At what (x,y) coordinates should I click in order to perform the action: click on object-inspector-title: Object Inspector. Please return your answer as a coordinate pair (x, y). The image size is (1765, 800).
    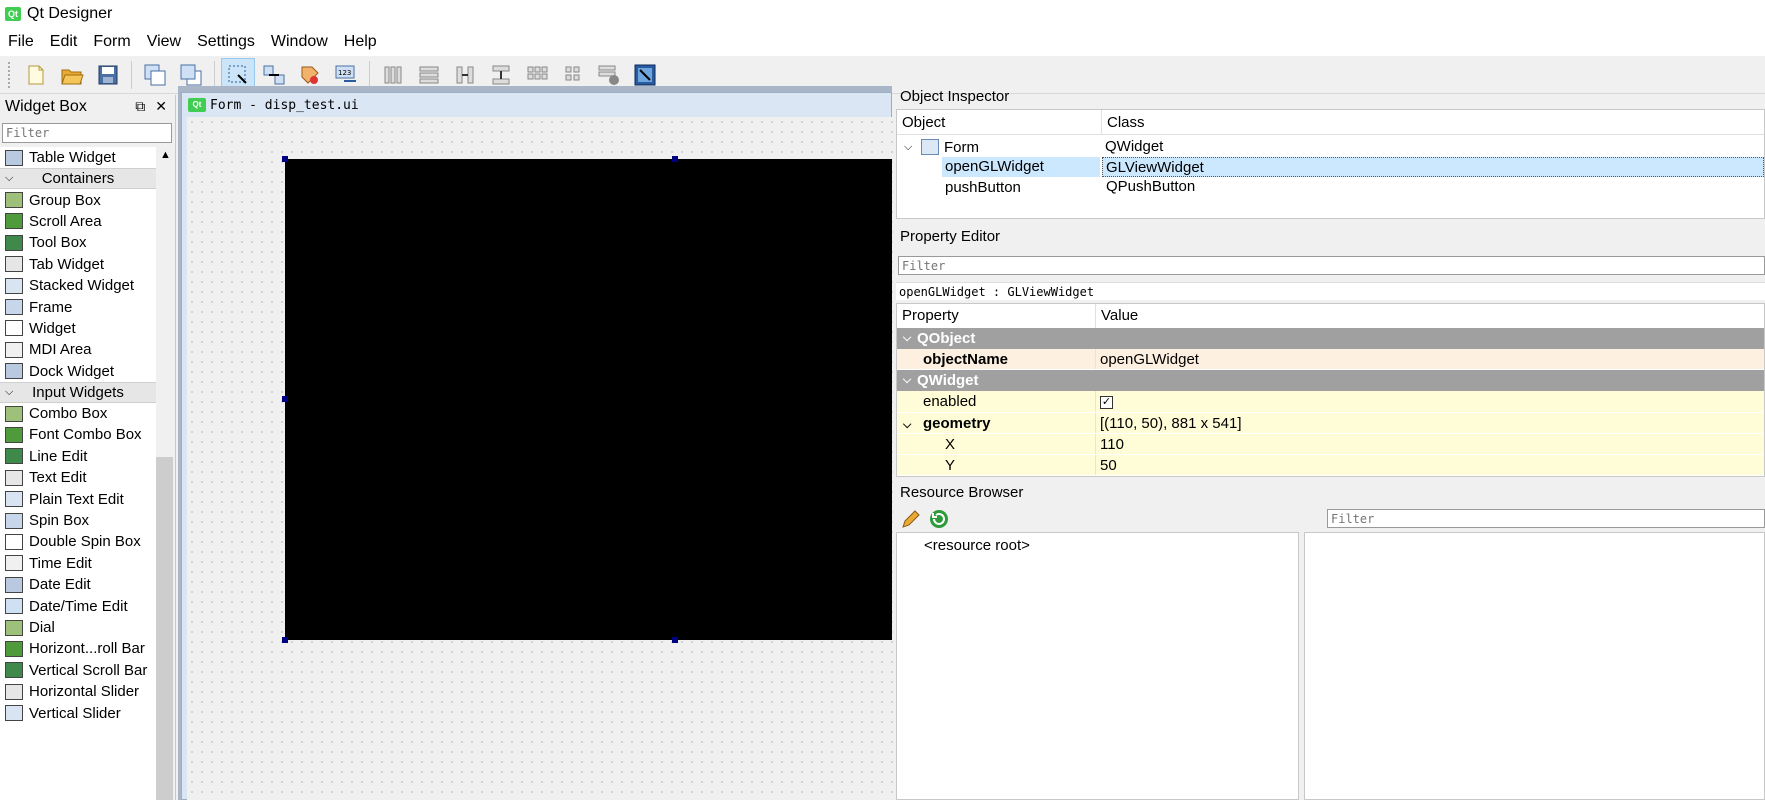
    Looking at the image, I should click on (955, 96).